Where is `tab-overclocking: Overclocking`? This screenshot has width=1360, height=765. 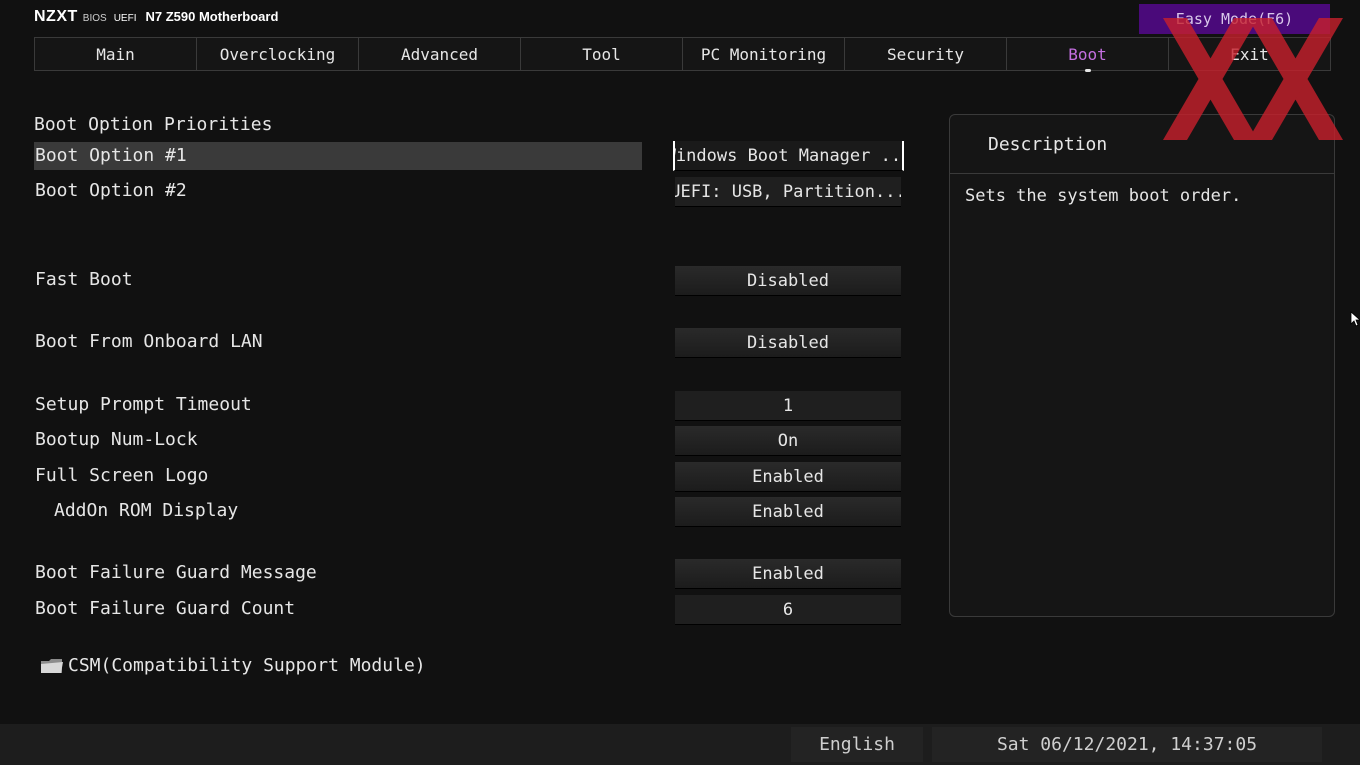 tab-overclocking: Overclocking is located at coordinates (278, 54).